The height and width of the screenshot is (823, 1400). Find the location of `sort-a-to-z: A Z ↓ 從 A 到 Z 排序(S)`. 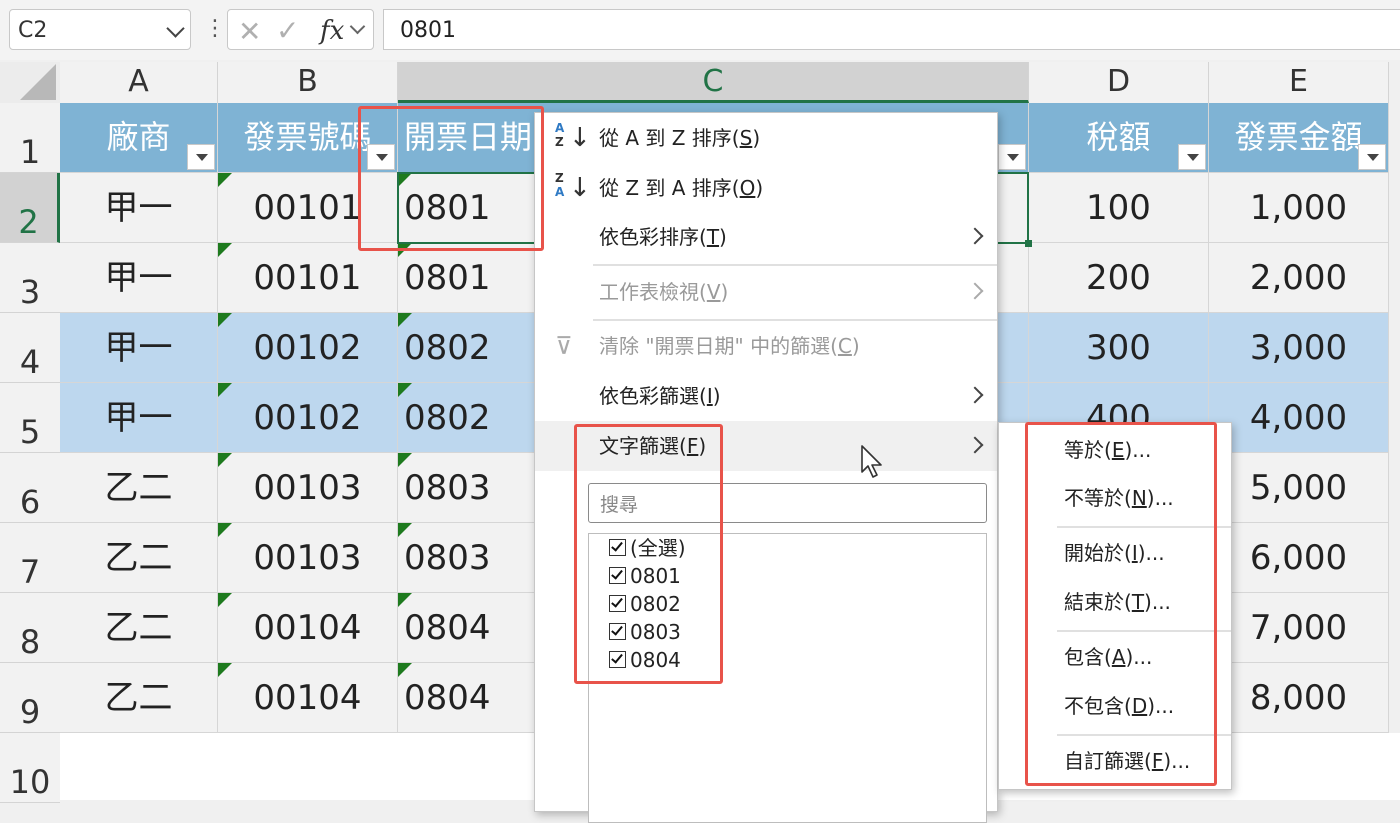

sort-a-to-z: A Z ↓ 從 A 到 Z 排序(S) is located at coordinates (766, 138).